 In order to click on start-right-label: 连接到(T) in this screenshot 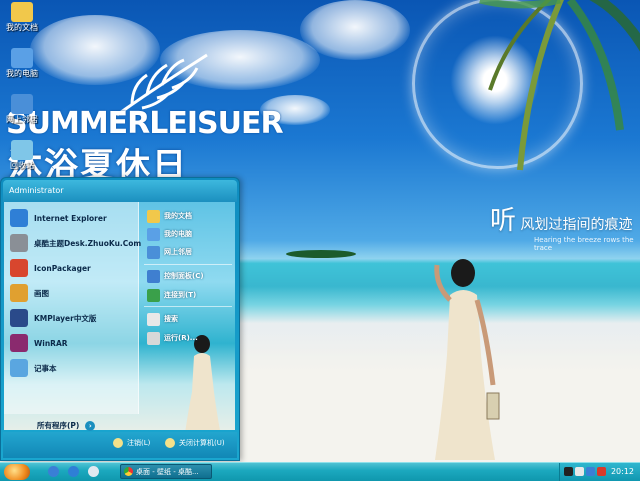, I will do `click(180, 295)`.